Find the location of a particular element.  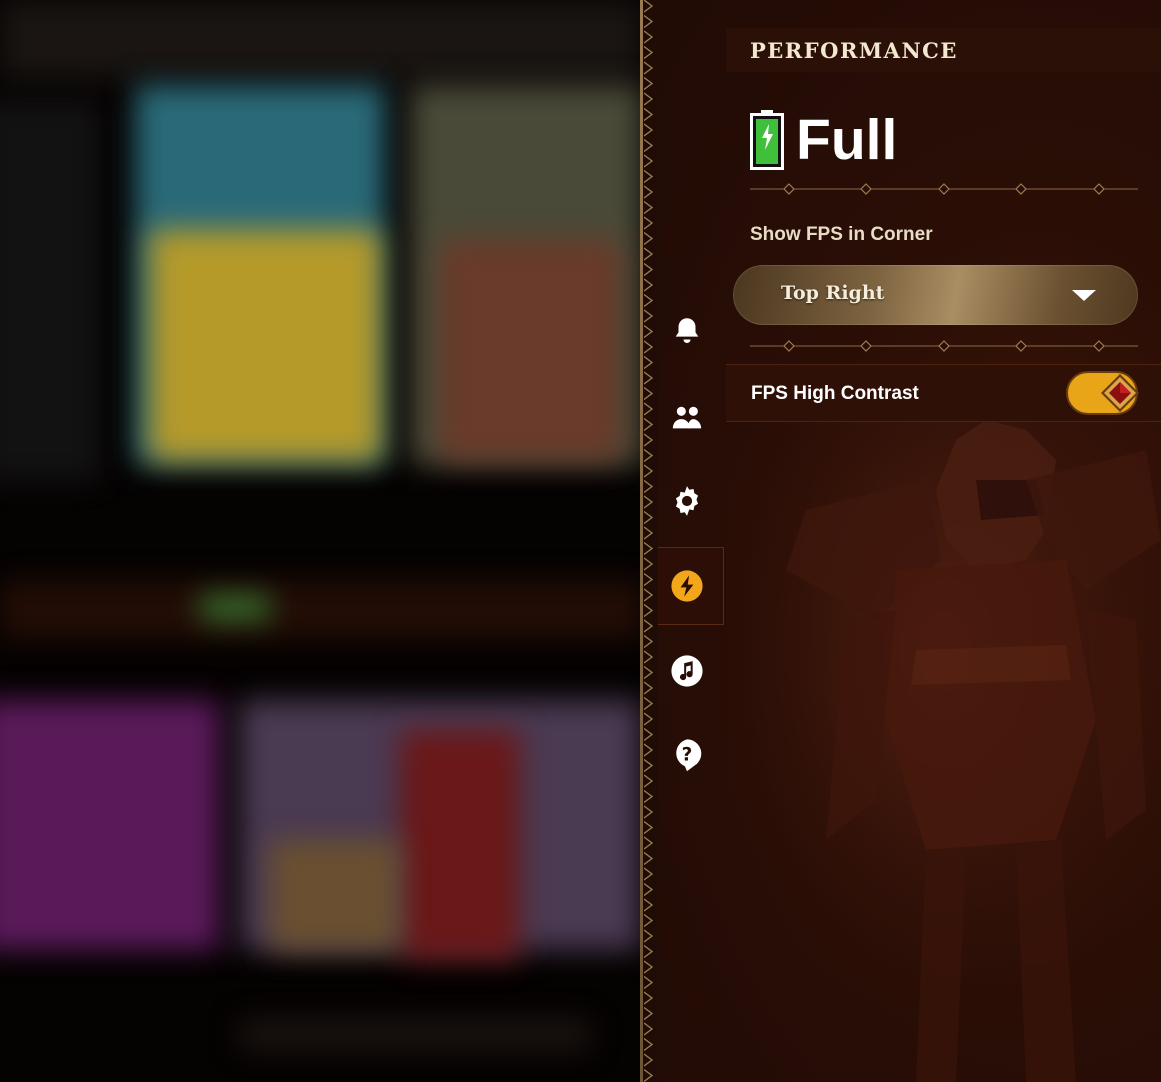

divider-rail is located at coordinates (641, 541).